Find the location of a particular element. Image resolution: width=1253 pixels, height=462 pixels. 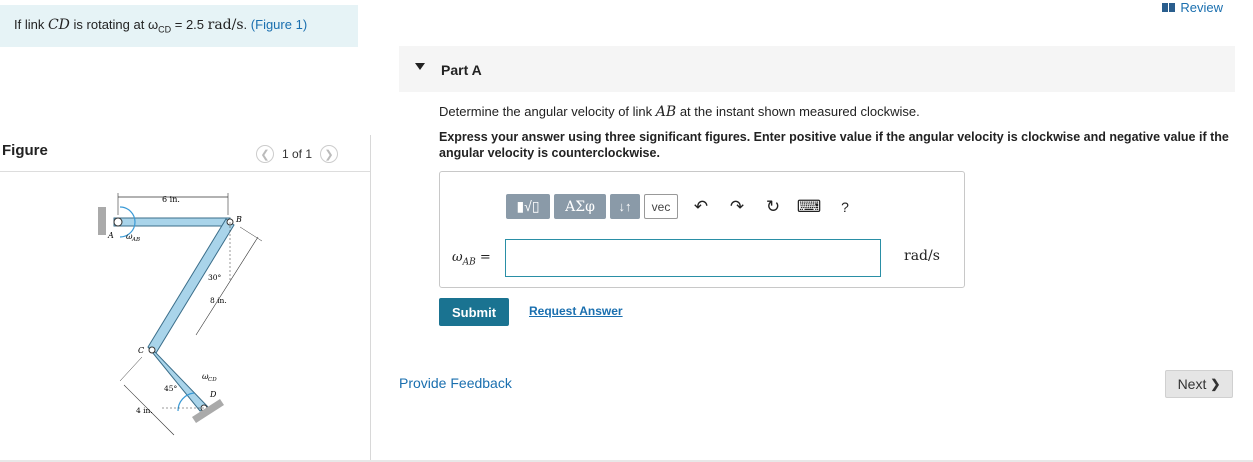

book-icon is located at coordinates (1169, 7).